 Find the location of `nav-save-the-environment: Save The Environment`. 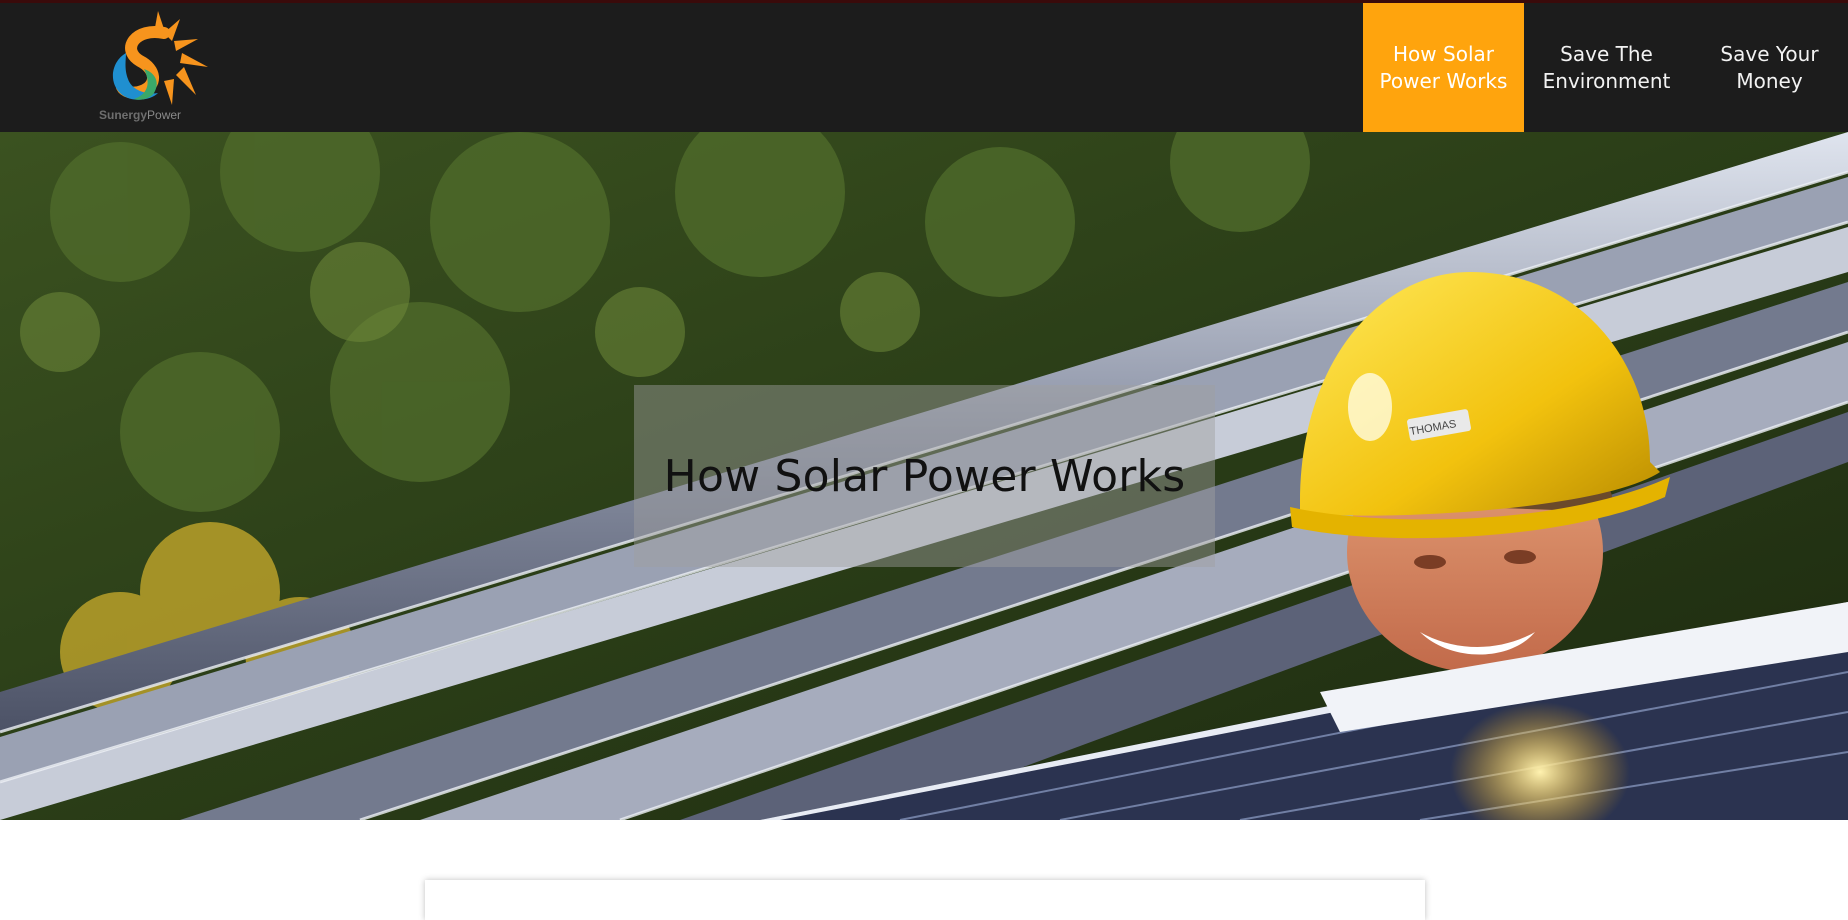

nav-save-the-environment: Save The Environment is located at coordinates (1606, 67).